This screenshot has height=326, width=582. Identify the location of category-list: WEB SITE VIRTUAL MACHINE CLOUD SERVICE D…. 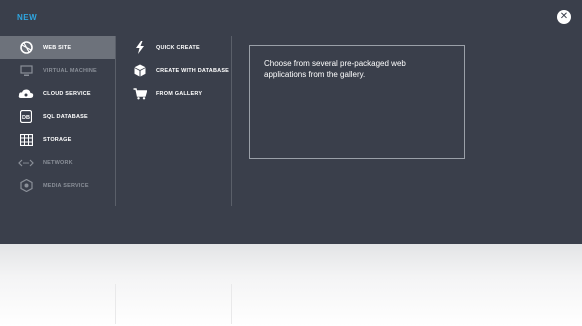
(57, 116).